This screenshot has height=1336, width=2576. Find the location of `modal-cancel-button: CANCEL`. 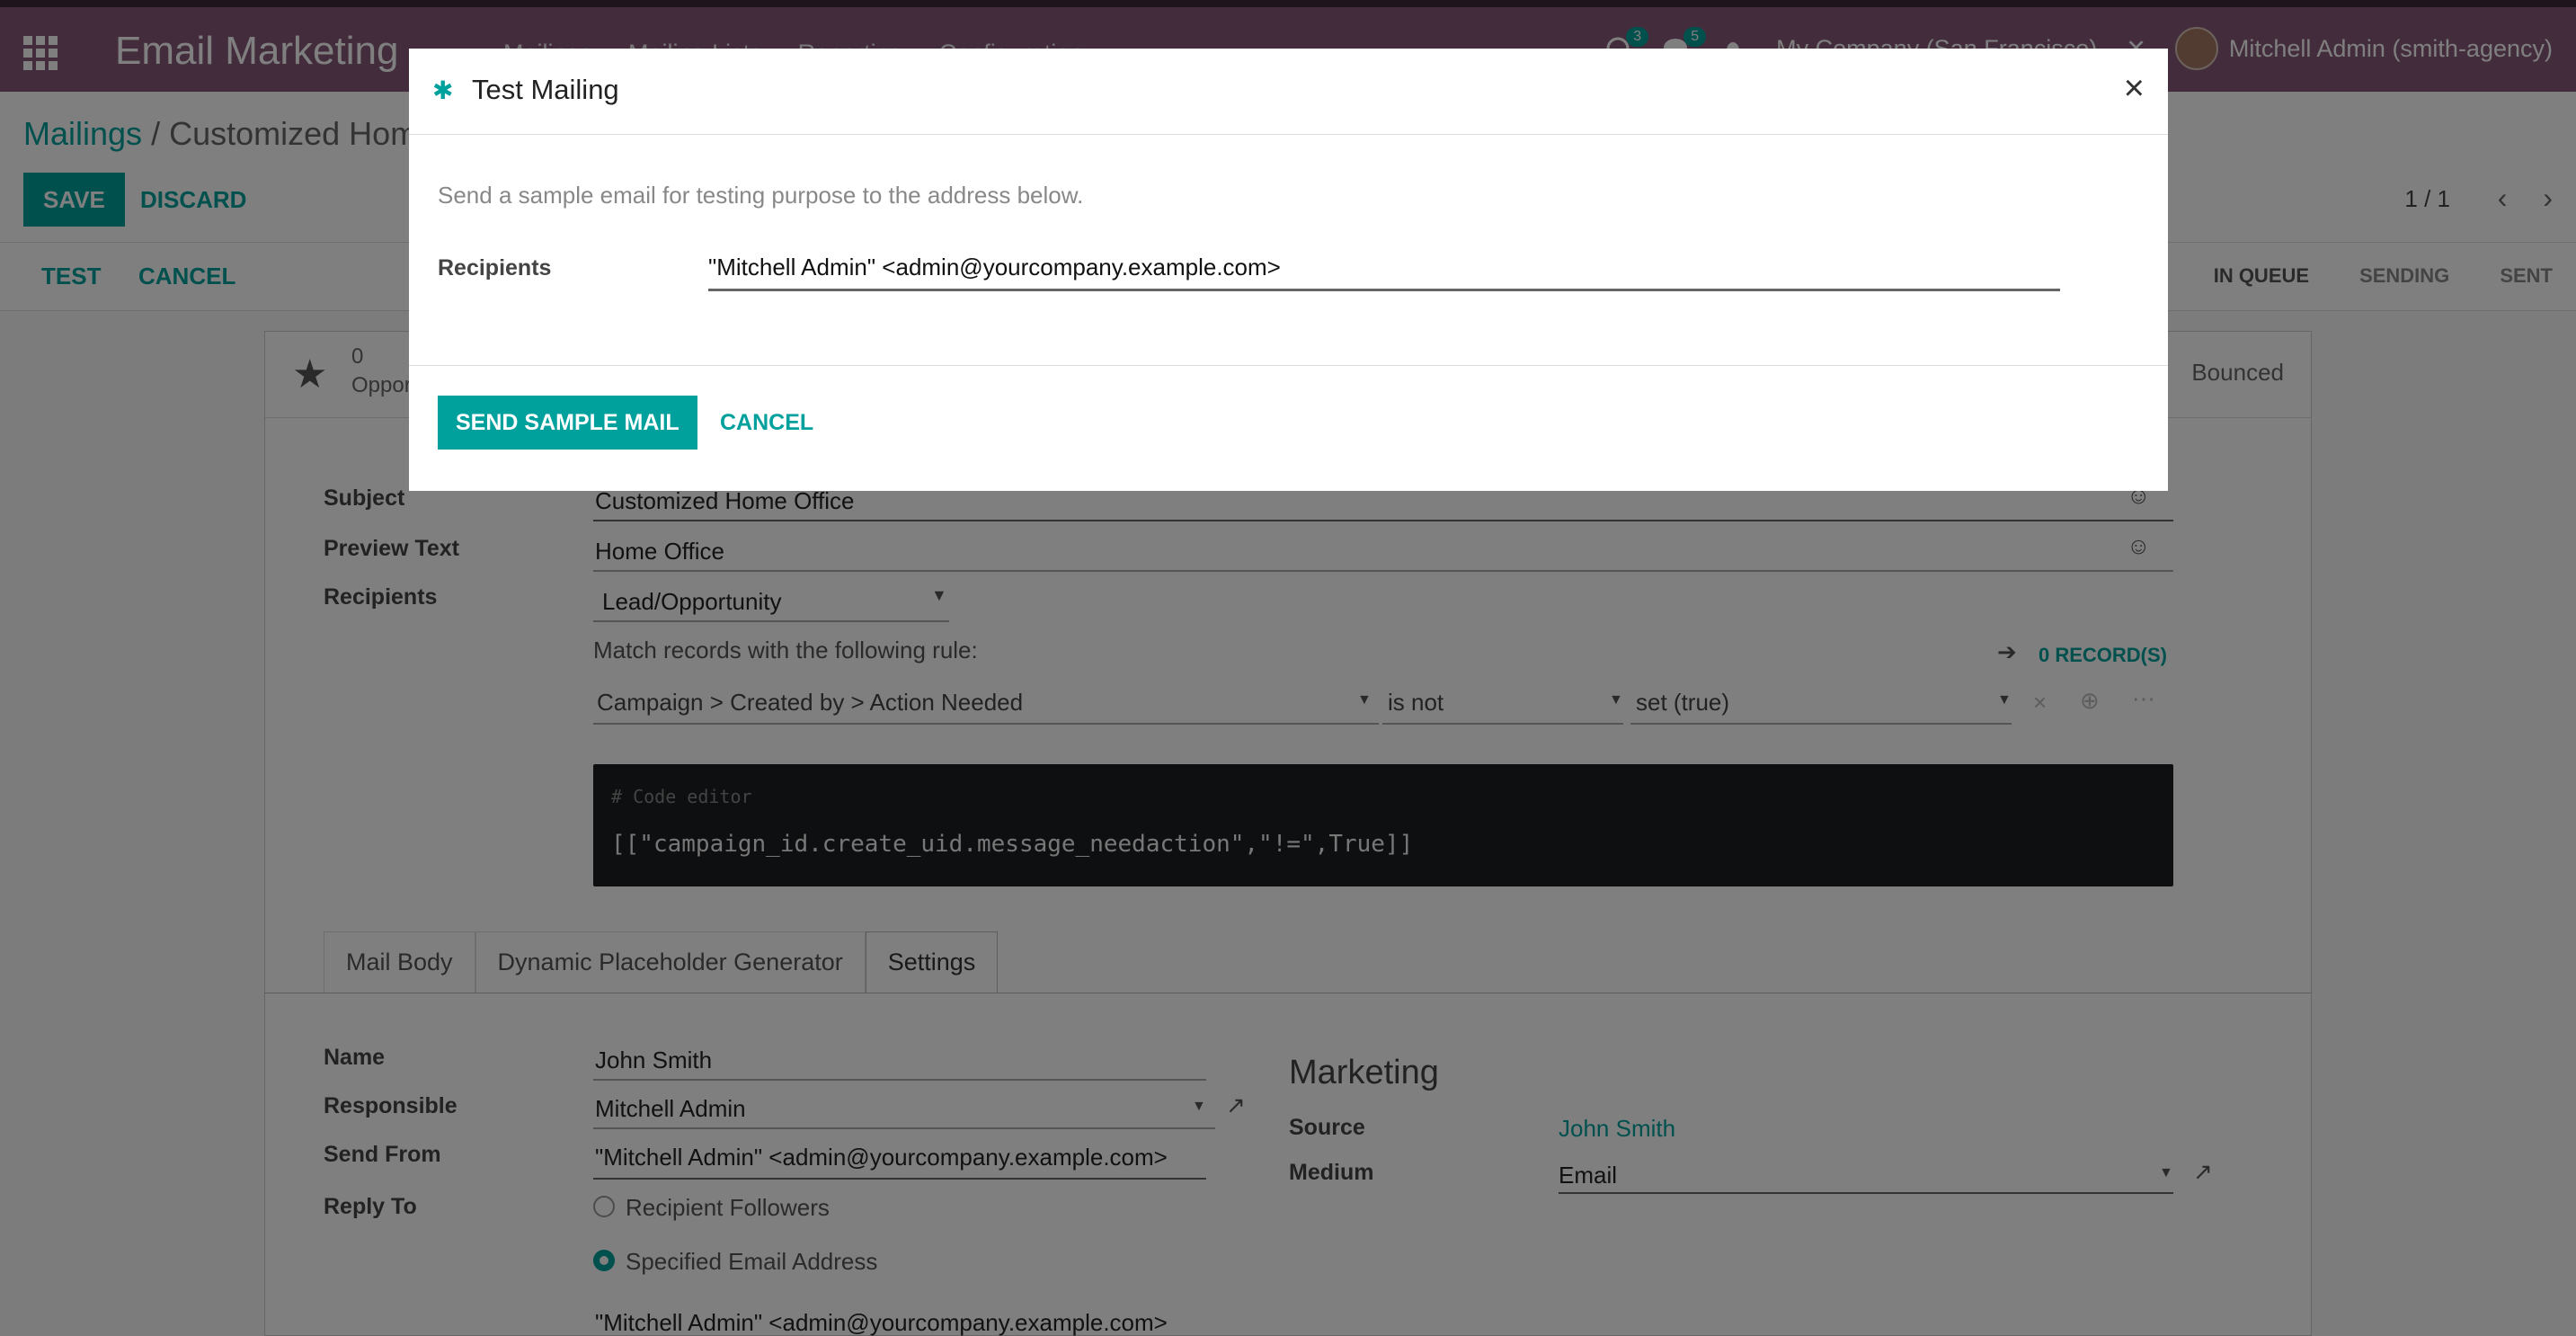

modal-cancel-button: CANCEL is located at coordinates (766, 423).